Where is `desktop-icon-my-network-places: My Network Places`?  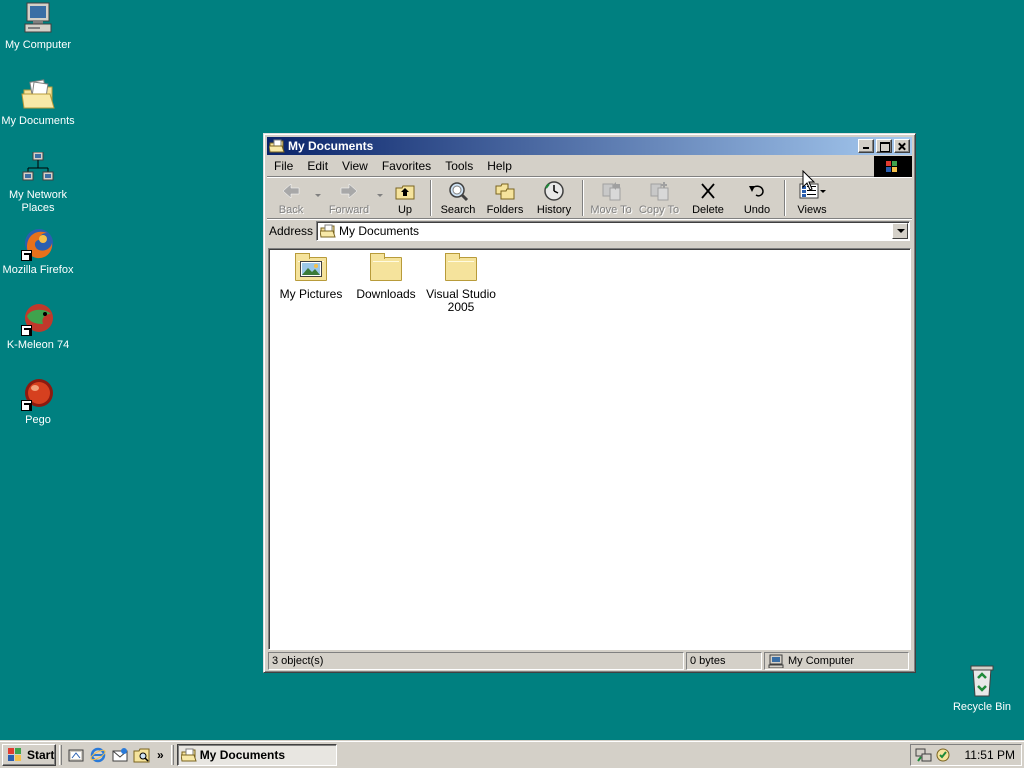
desktop-icon-my-network-places: My Network Places is located at coordinates (38, 183).